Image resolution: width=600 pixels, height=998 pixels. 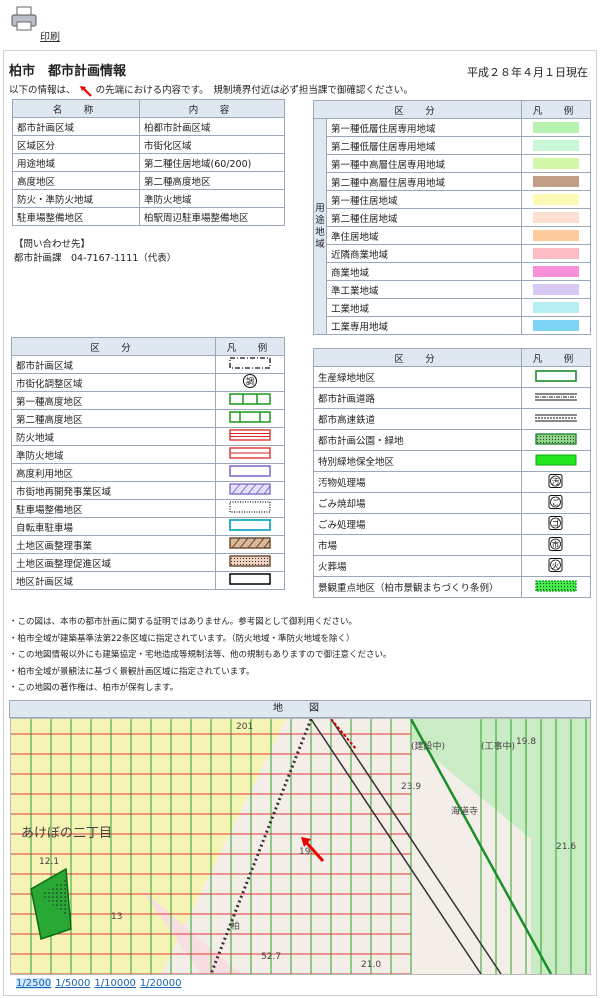 I want to click on scale-link-1-20000: 1/20000, so click(x=161, y=983).